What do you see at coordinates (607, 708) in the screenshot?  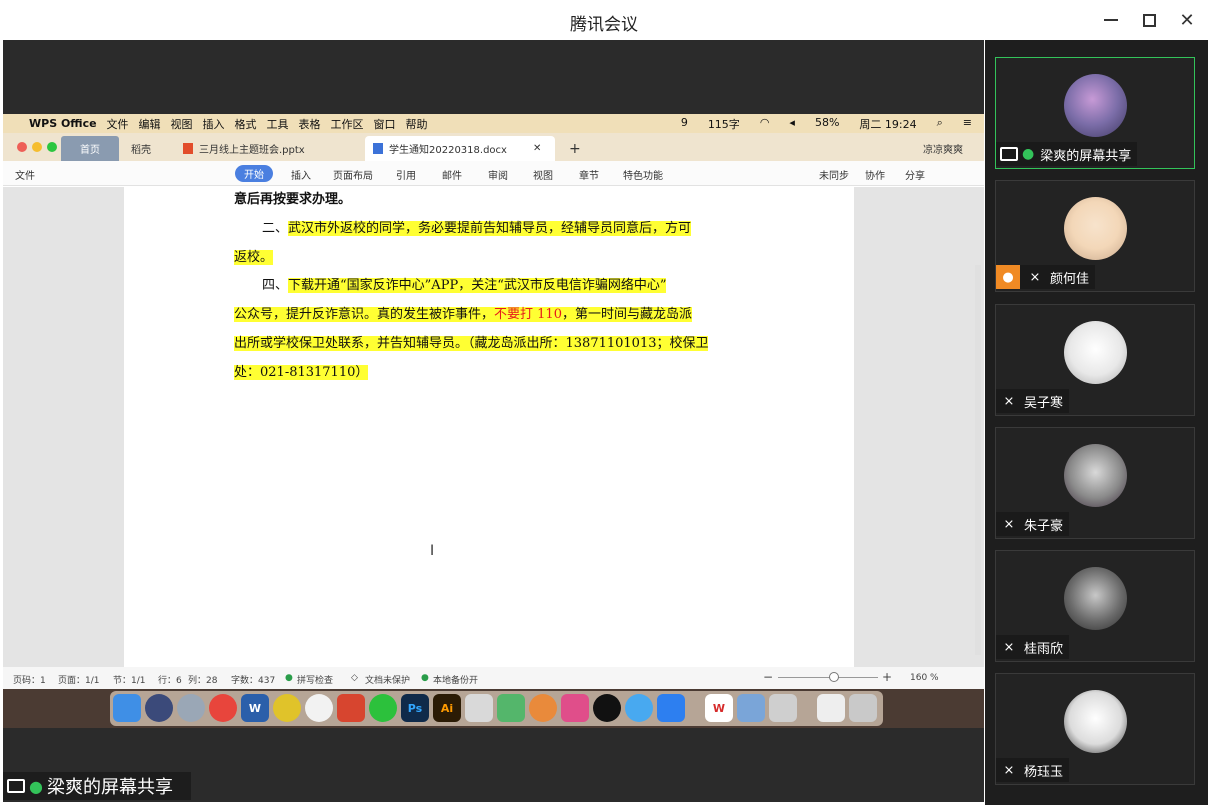 I see `qq-icon` at bounding box center [607, 708].